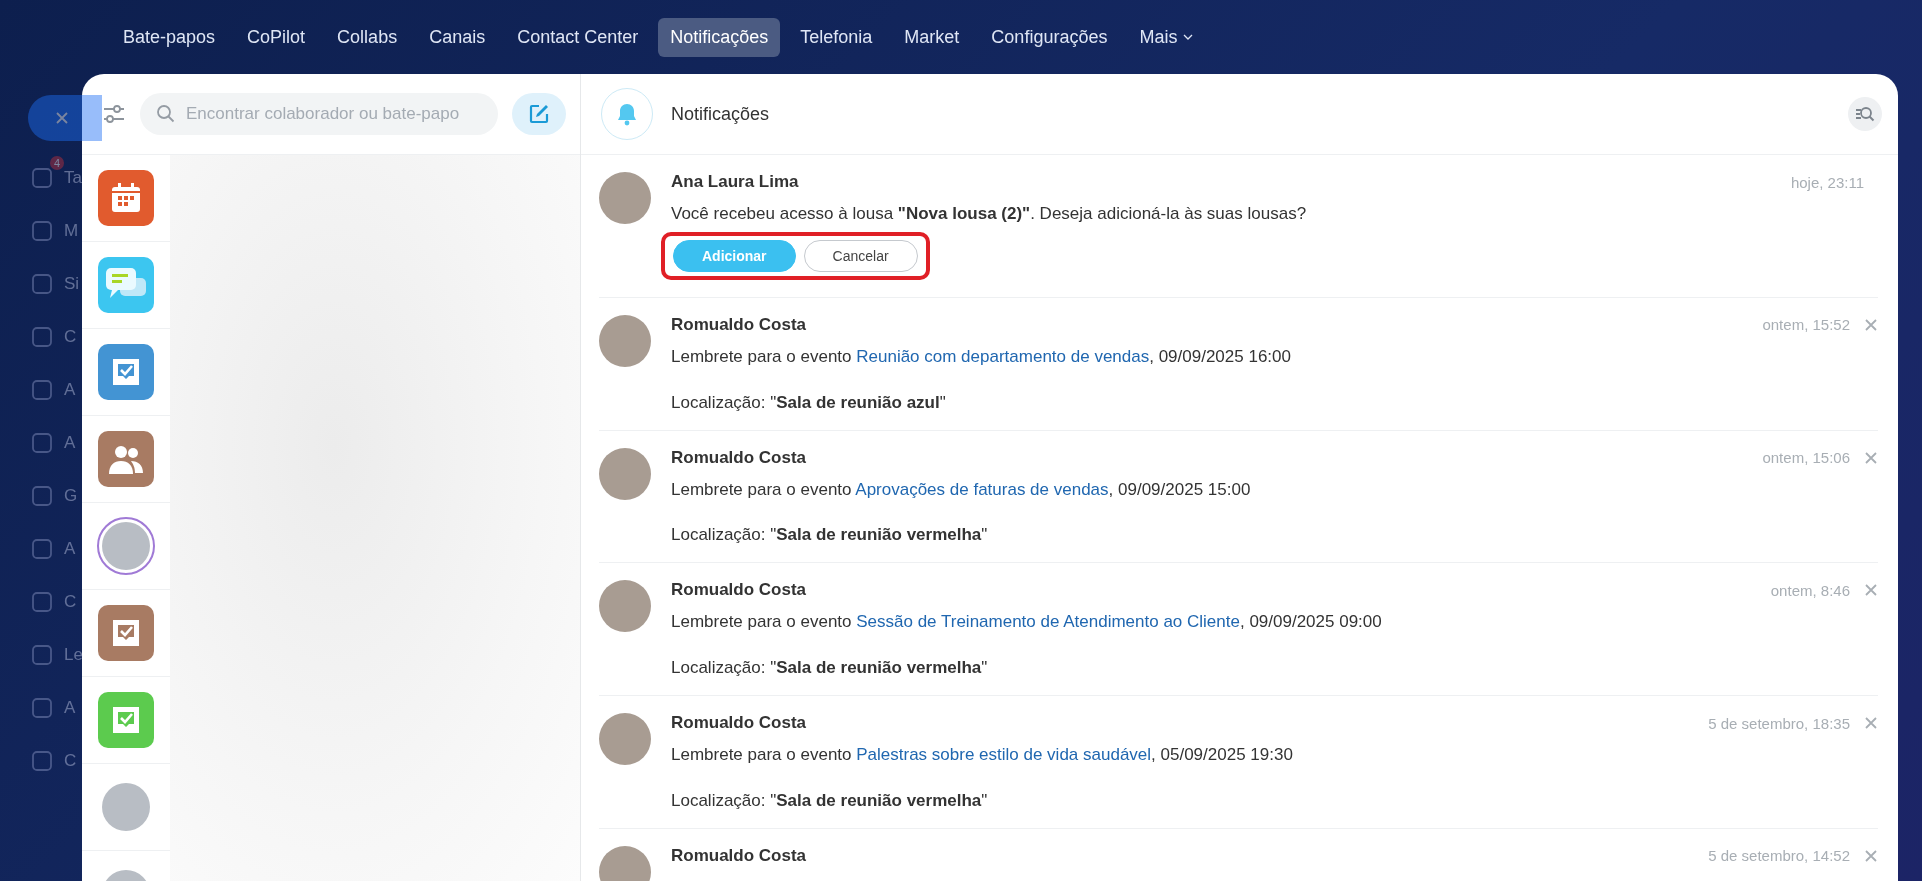 The height and width of the screenshot is (881, 1922). I want to click on calendar-icon, so click(126, 198).